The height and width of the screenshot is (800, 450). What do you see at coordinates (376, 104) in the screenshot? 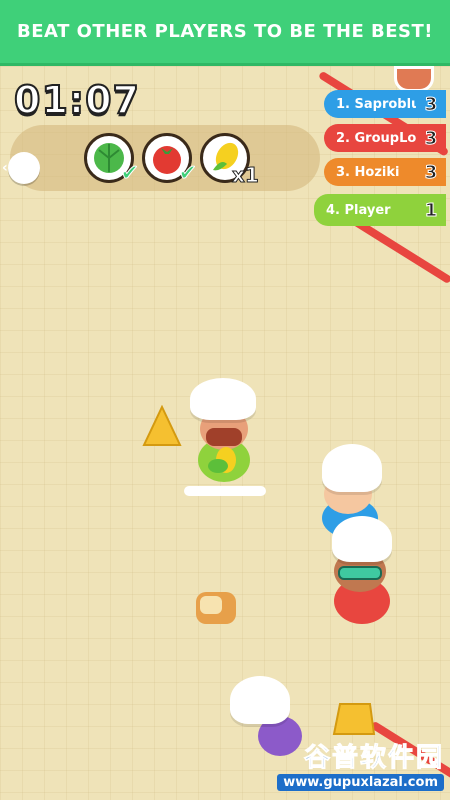
I see `leaderboard-name: 1. Saproblu` at bounding box center [376, 104].